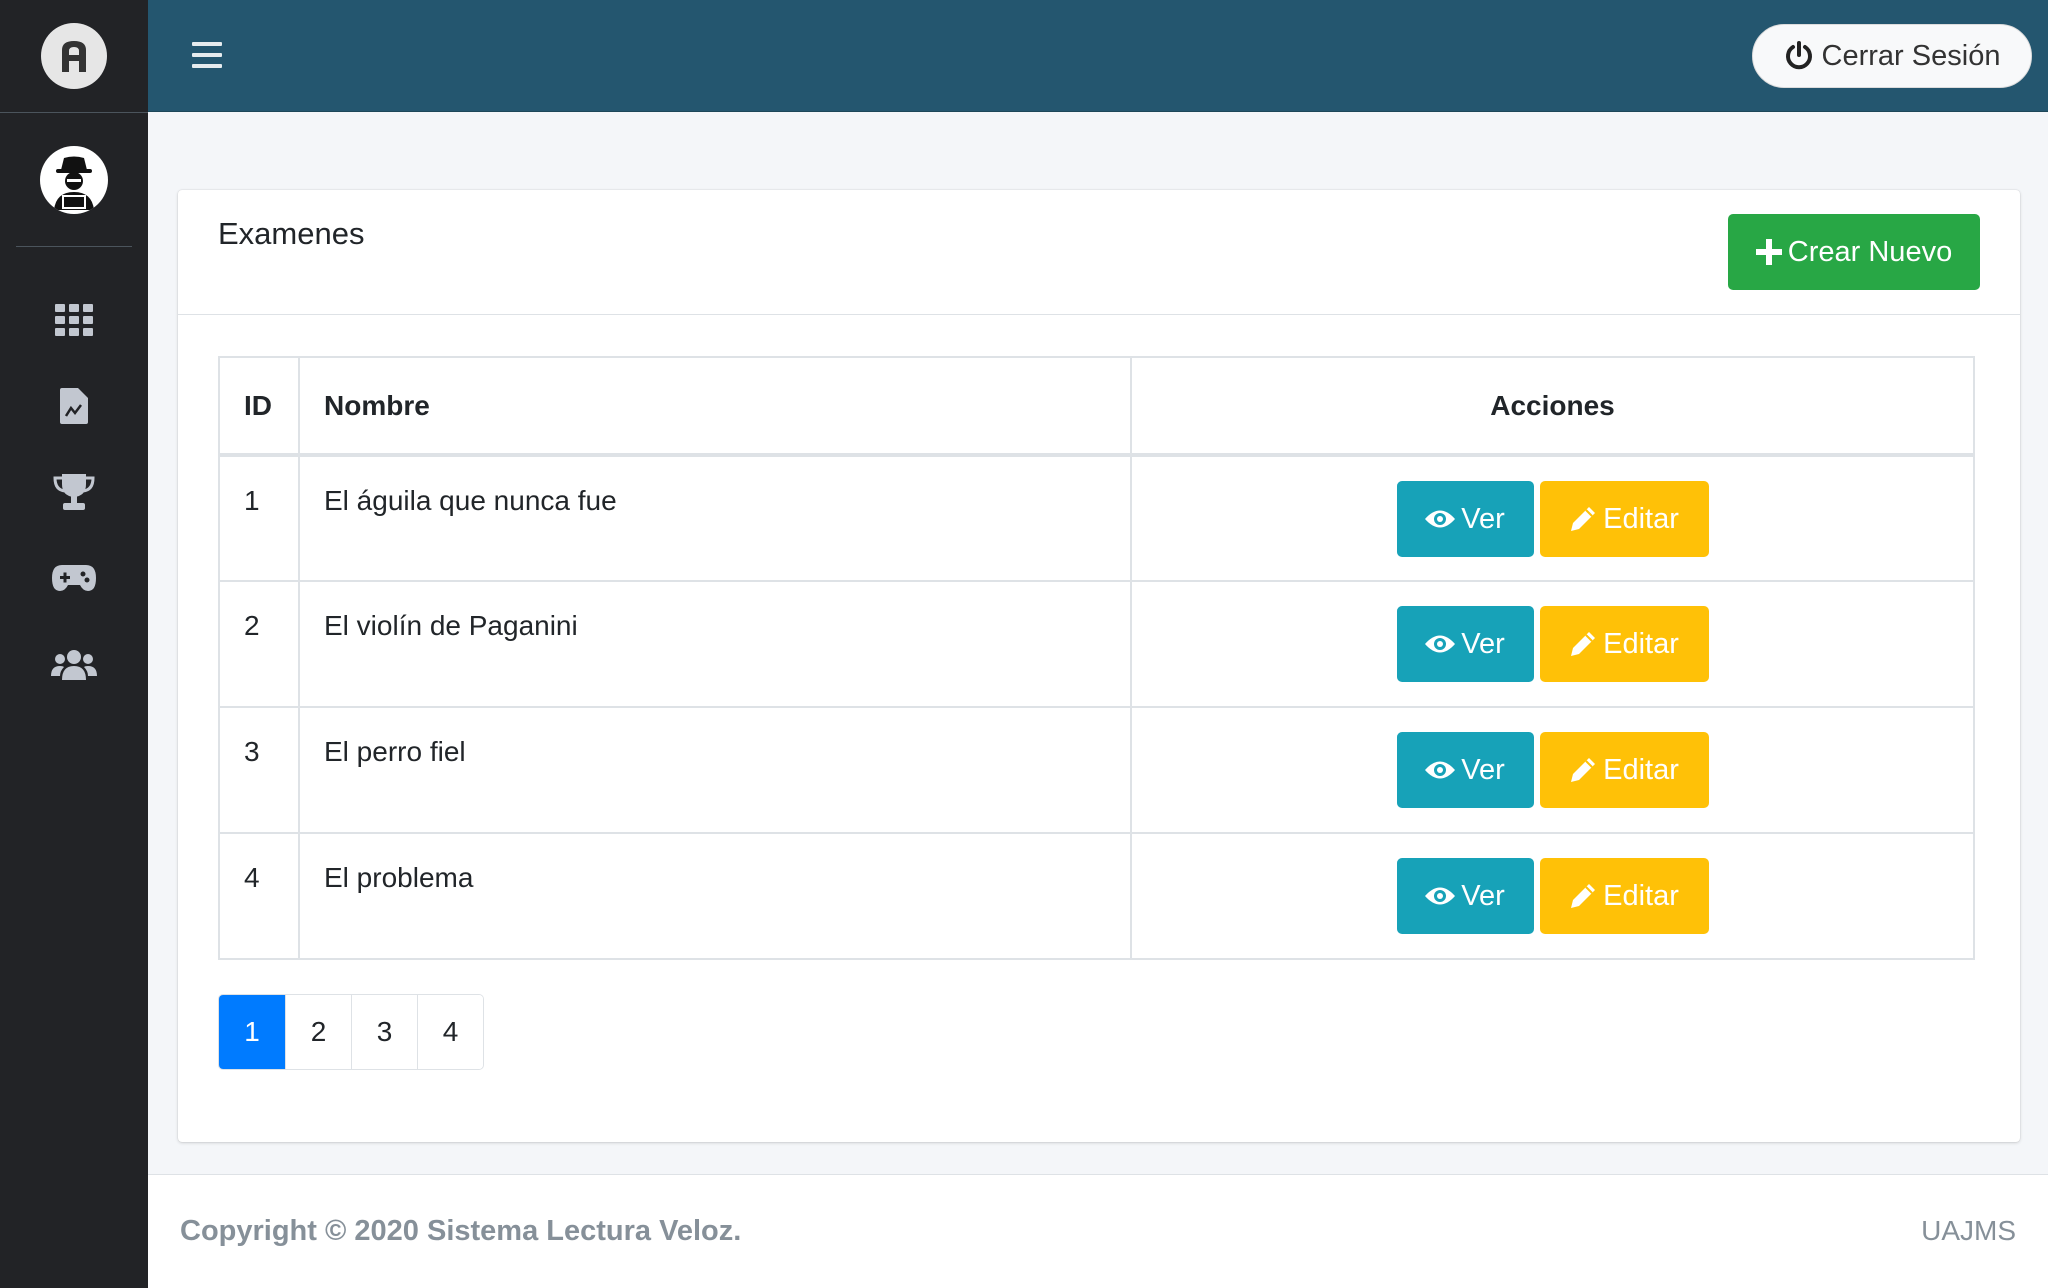 The image size is (2048, 1288). What do you see at coordinates (715, 406) in the screenshot?
I see `column-header-name: Nombre` at bounding box center [715, 406].